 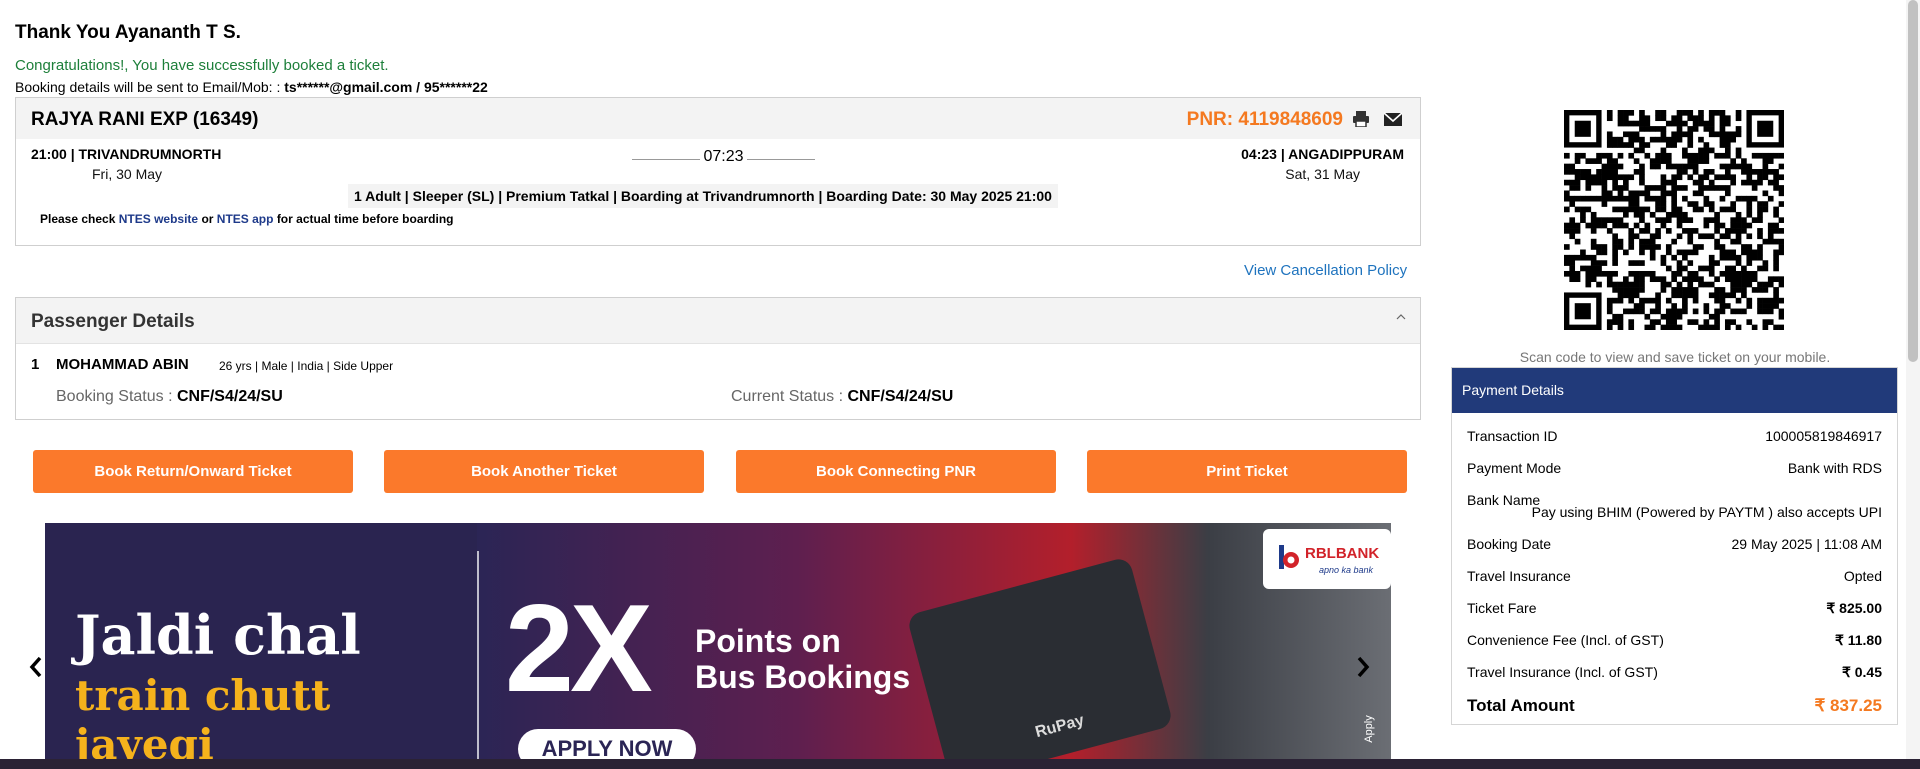 What do you see at coordinates (1325, 270) in the screenshot?
I see `cancellation-policy-link: View Cancellation Policy` at bounding box center [1325, 270].